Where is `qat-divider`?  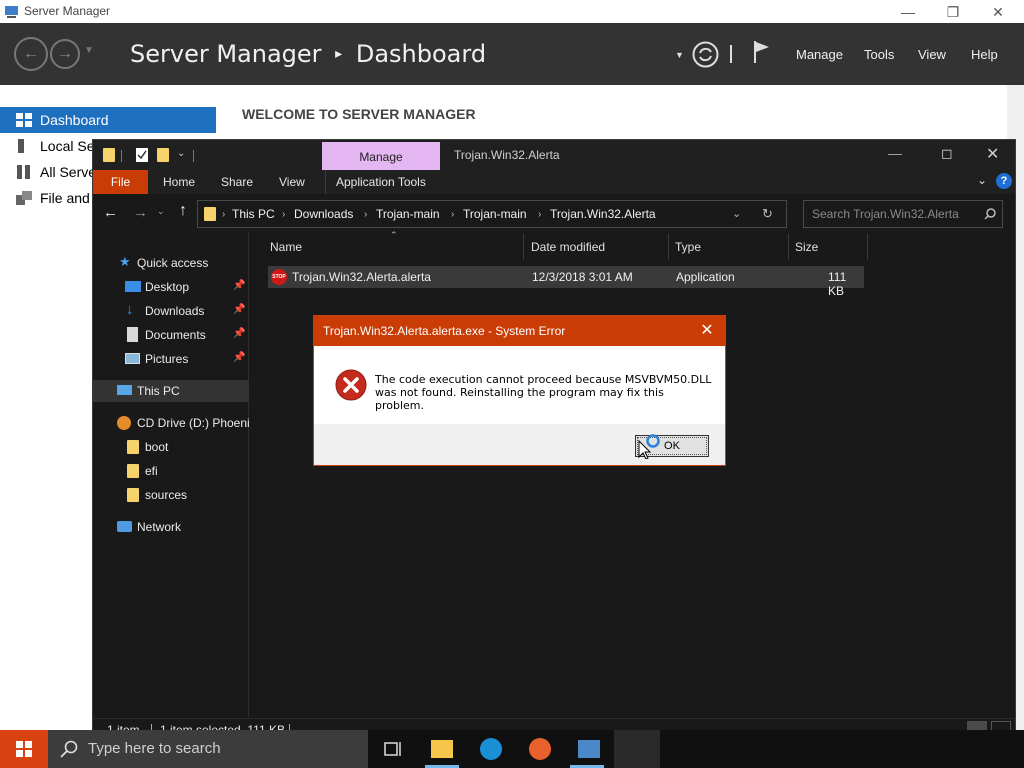
qat-divider is located at coordinates (121, 156).